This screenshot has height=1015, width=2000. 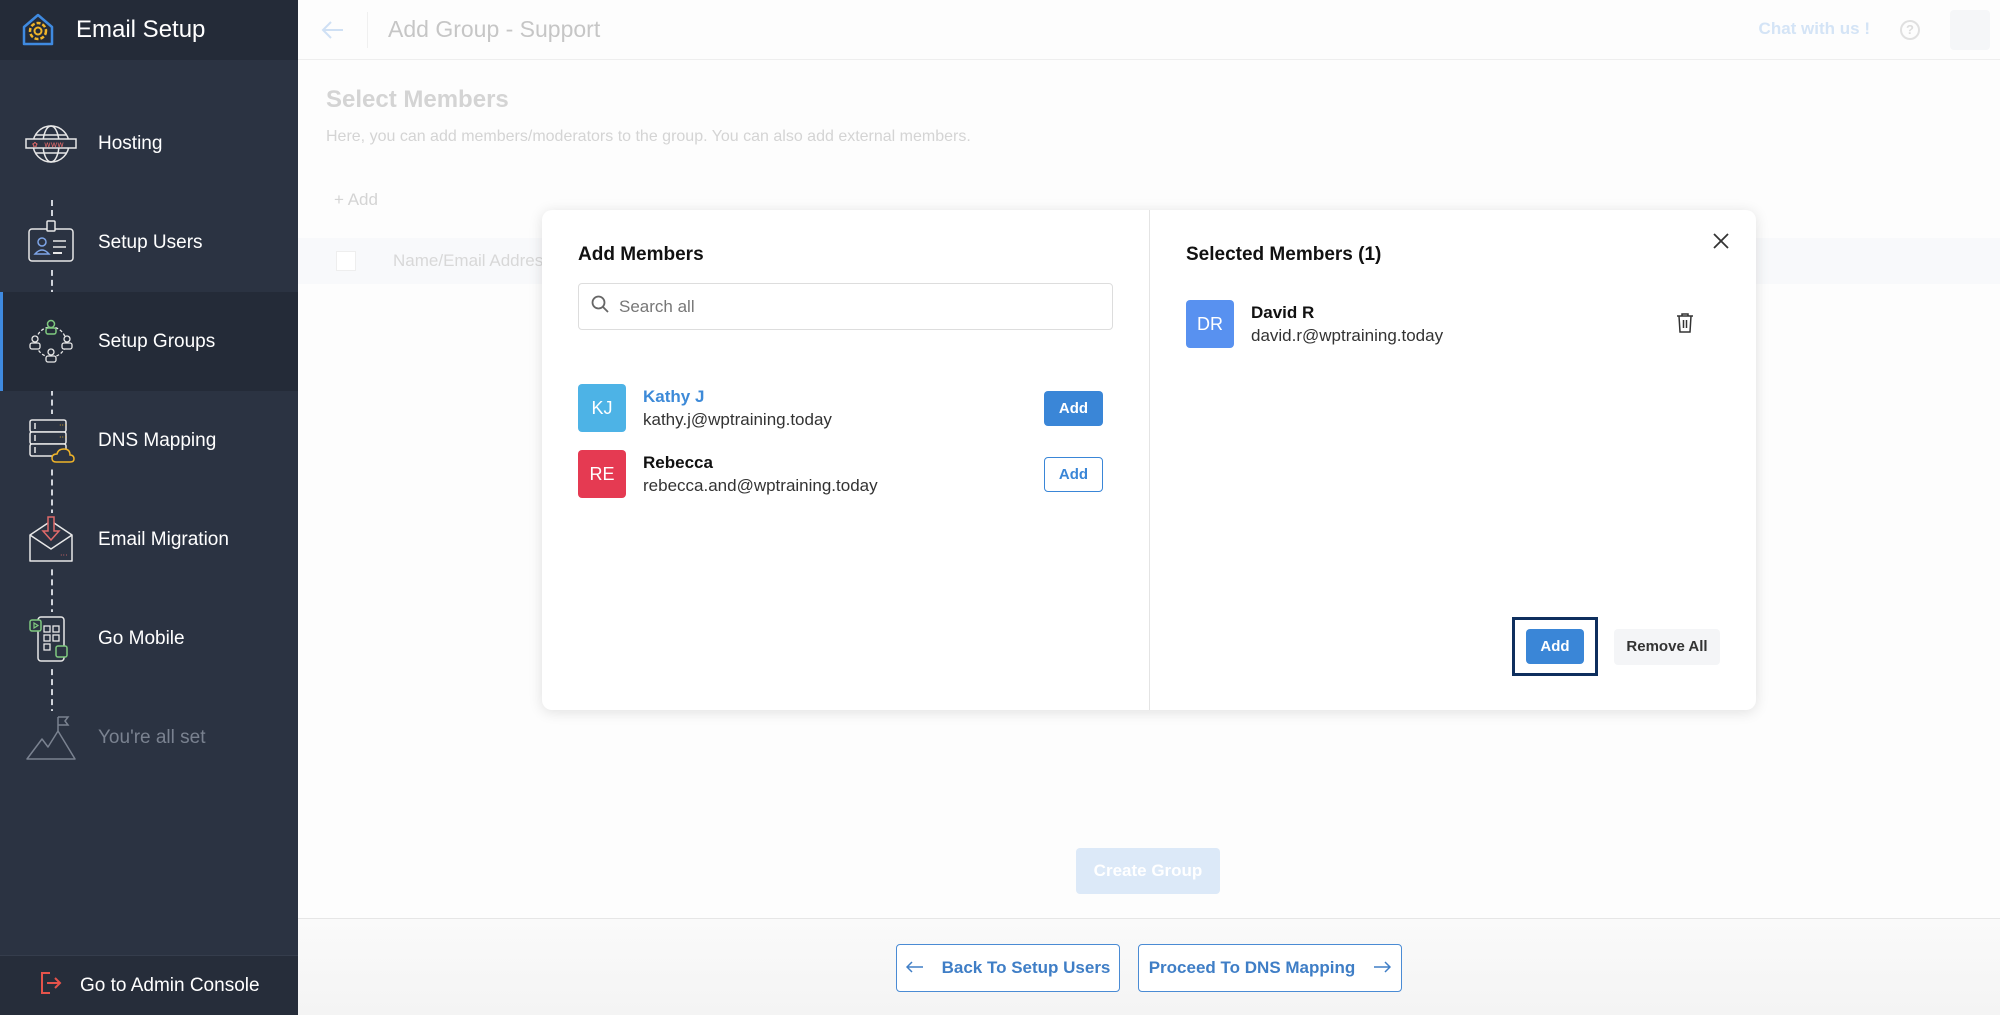 I want to click on focus-highlight: Add, so click(x=1555, y=646).